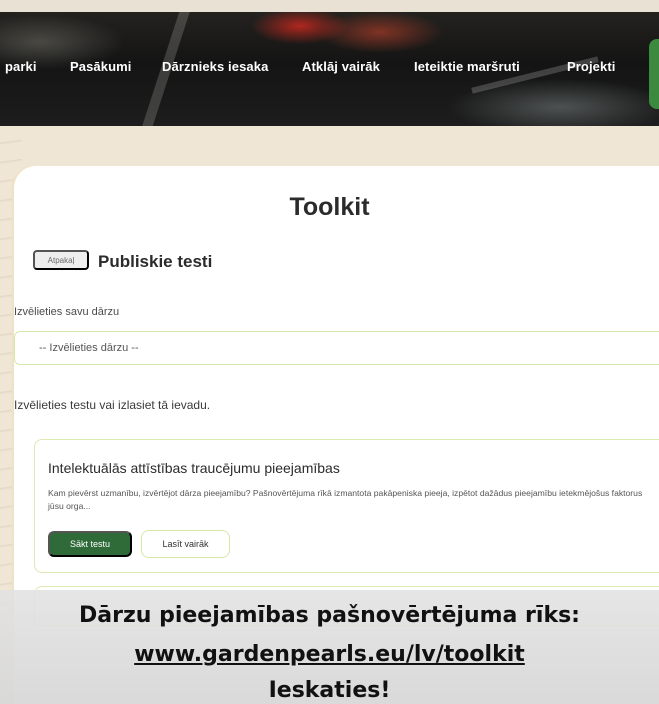 This screenshot has width=659, height=704. Describe the element at coordinates (215, 66) in the screenshot. I see `nav-item-darznieks-iesaka: Dārznieks iesaka` at that location.